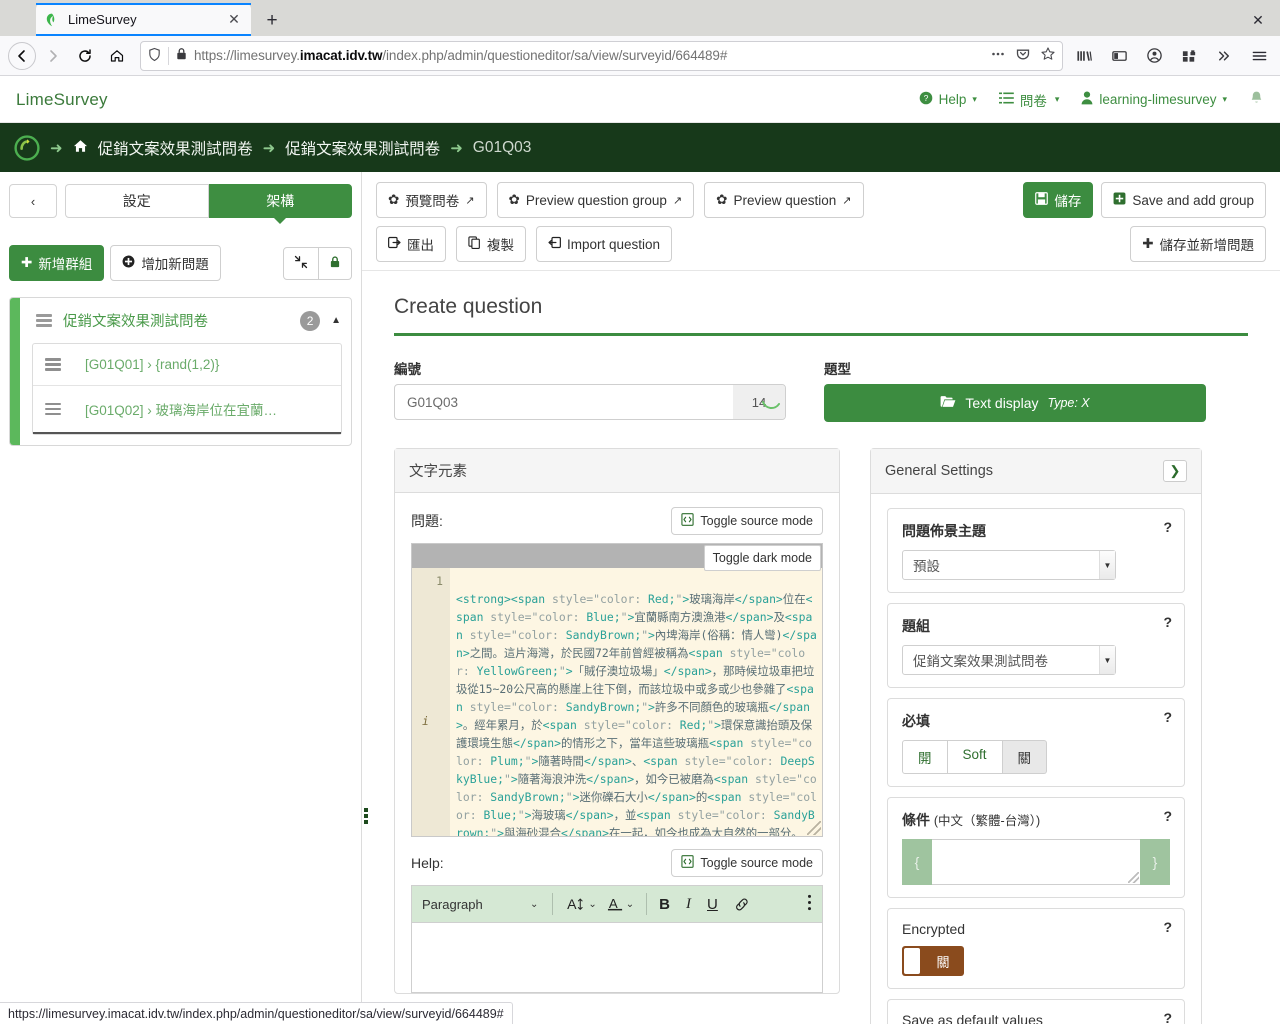  I want to click on overflow-menu-icon, so click(1224, 56).